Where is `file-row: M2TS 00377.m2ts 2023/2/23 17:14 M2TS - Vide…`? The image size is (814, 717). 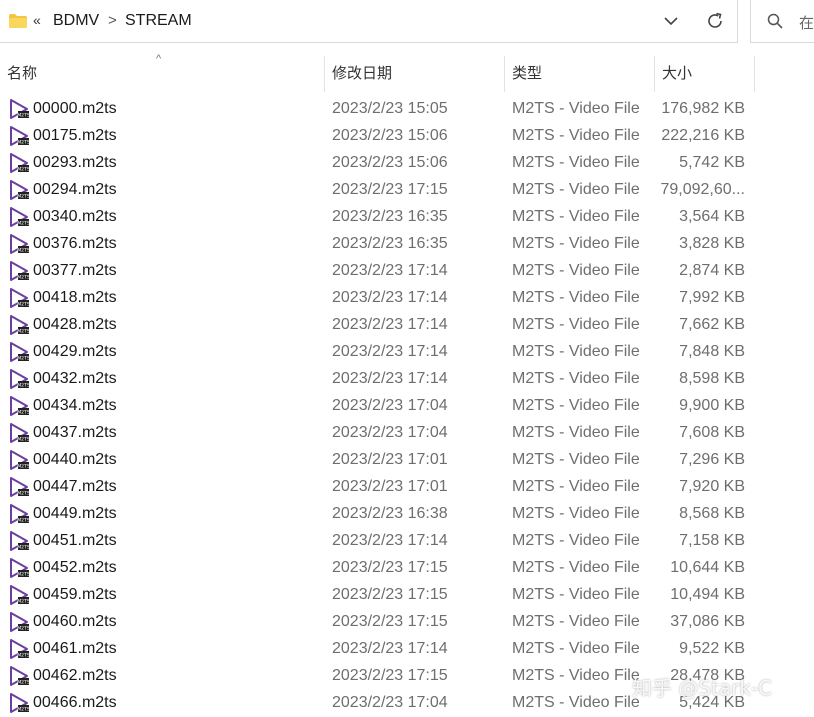
file-row: M2TS 00377.m2ts 2023/2/23 17:14 M2TS - Vide… is located at coordinates (380, 271).